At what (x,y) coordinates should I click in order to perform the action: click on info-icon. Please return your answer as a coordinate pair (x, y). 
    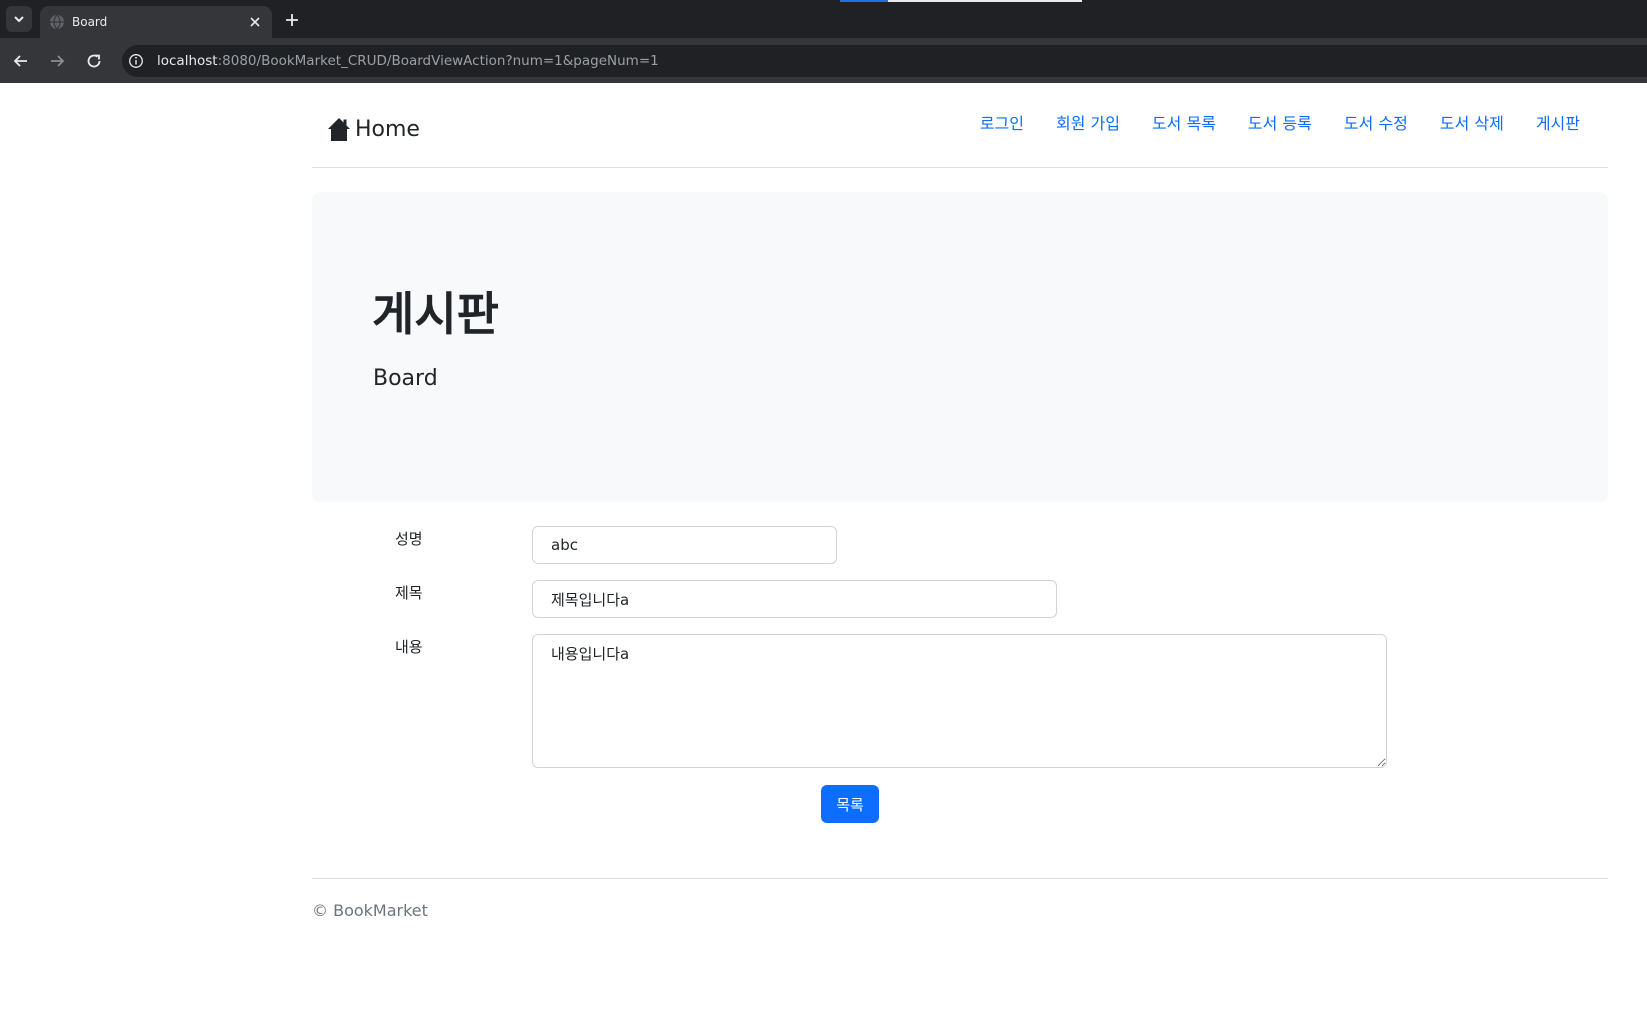
    Looking at the image, I should click on (136, 61).